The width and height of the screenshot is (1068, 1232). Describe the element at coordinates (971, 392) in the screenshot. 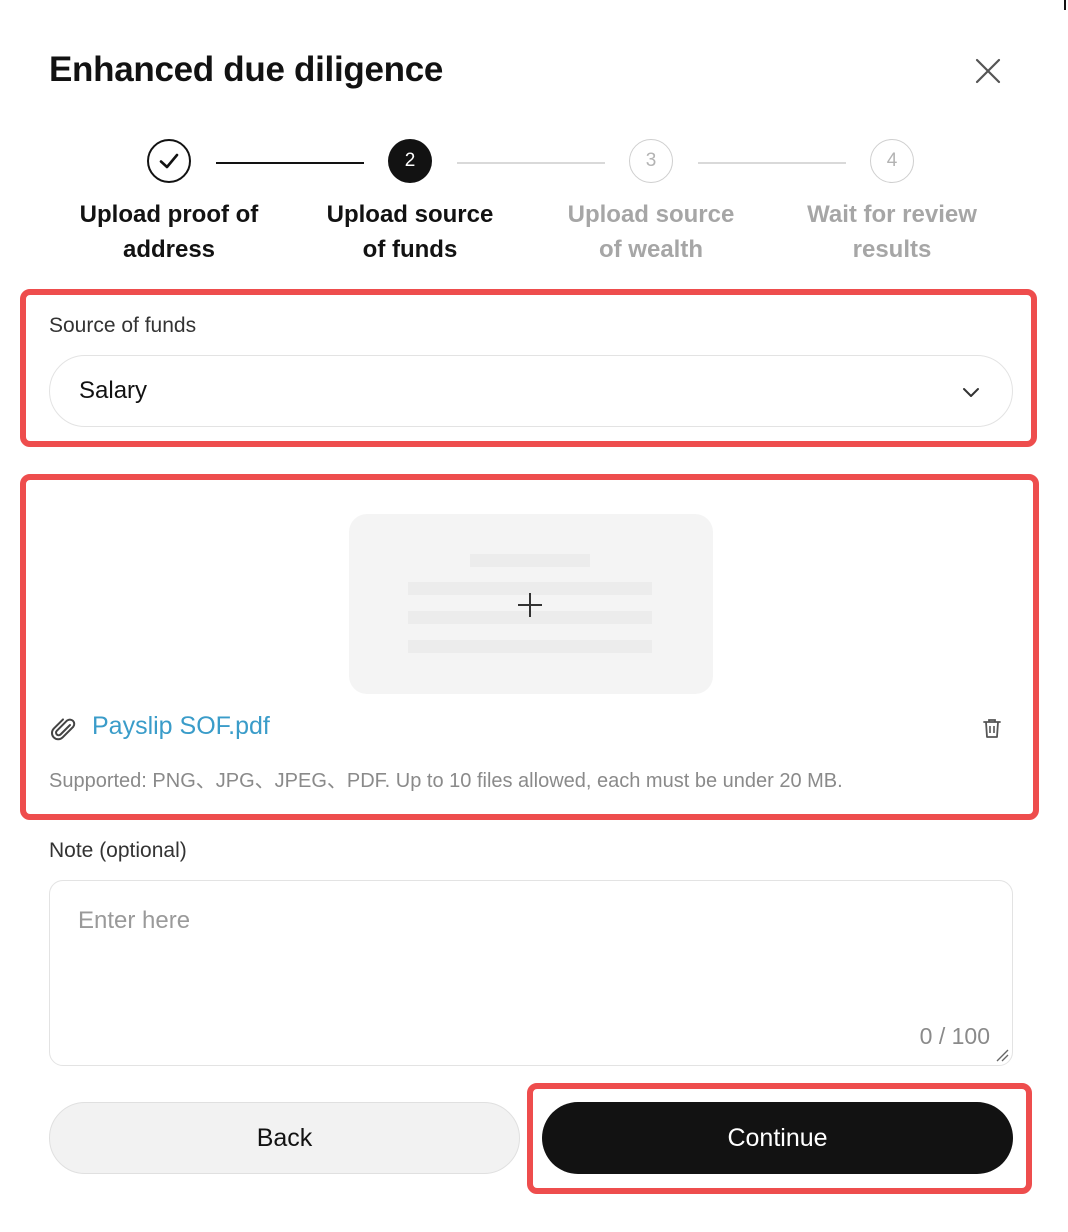

I see `chevron-down-icon` at that location.